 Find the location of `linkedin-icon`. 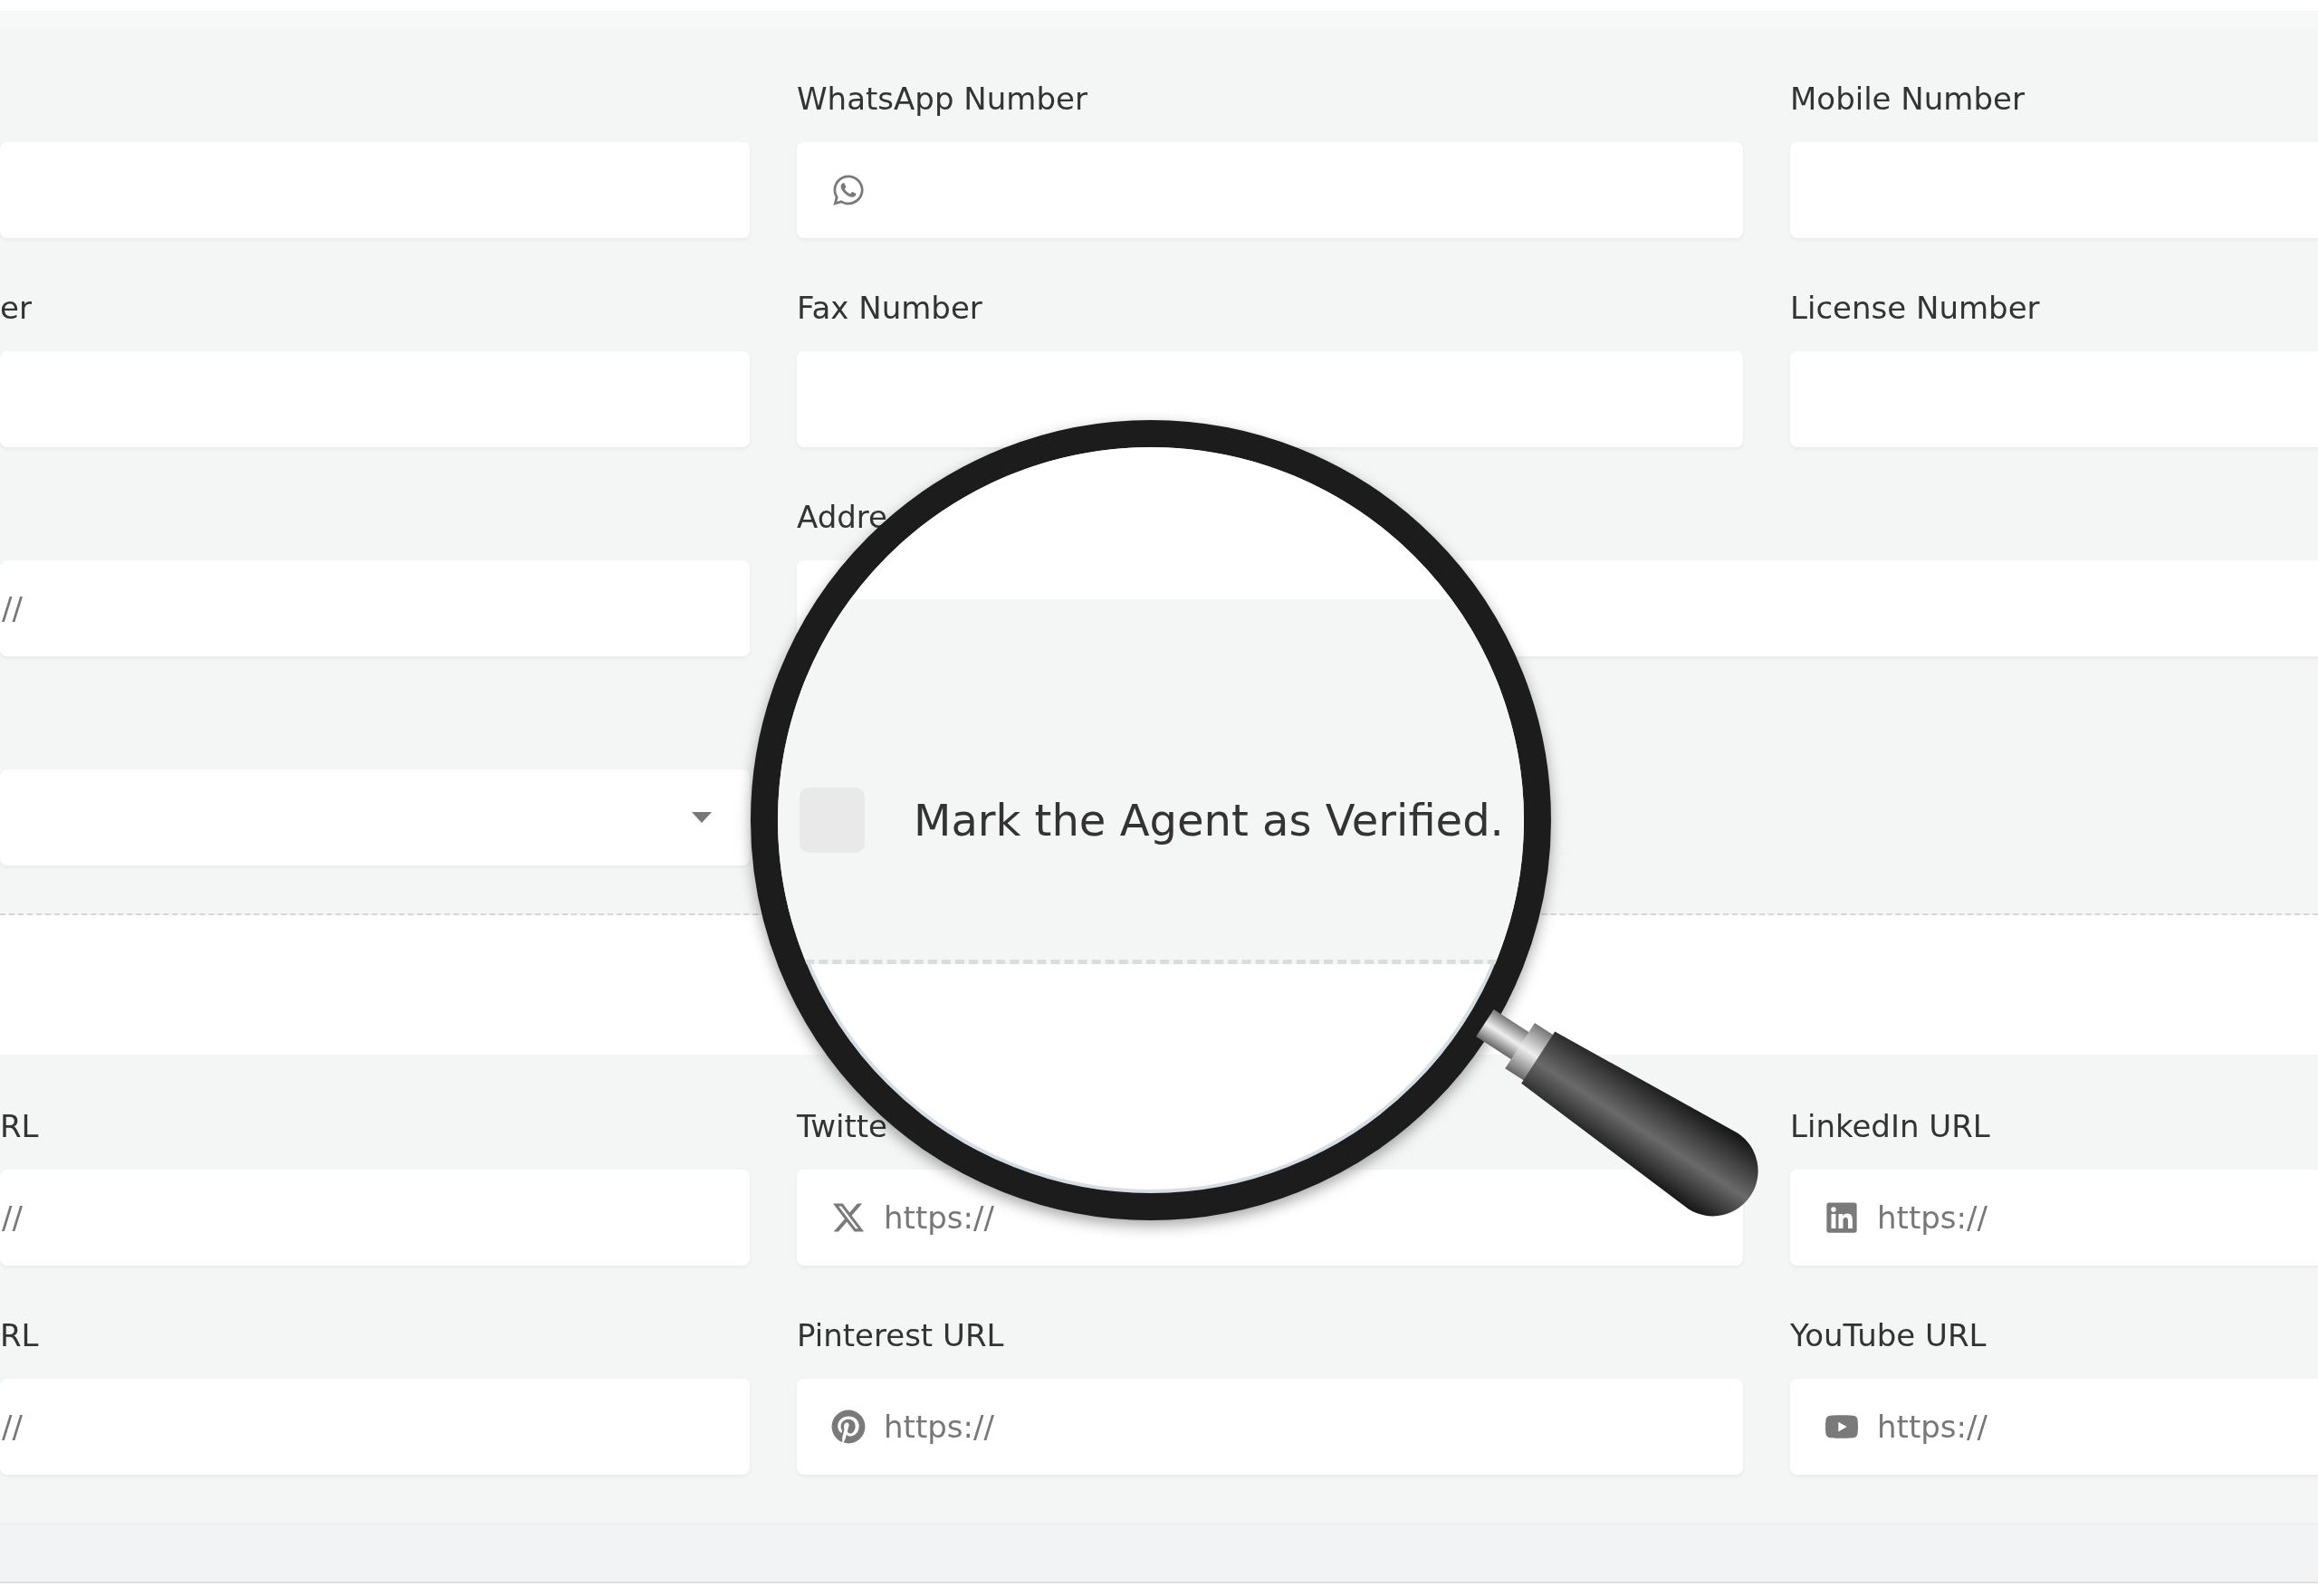

linkedin-icon is located at coordinates (1842, 1217).